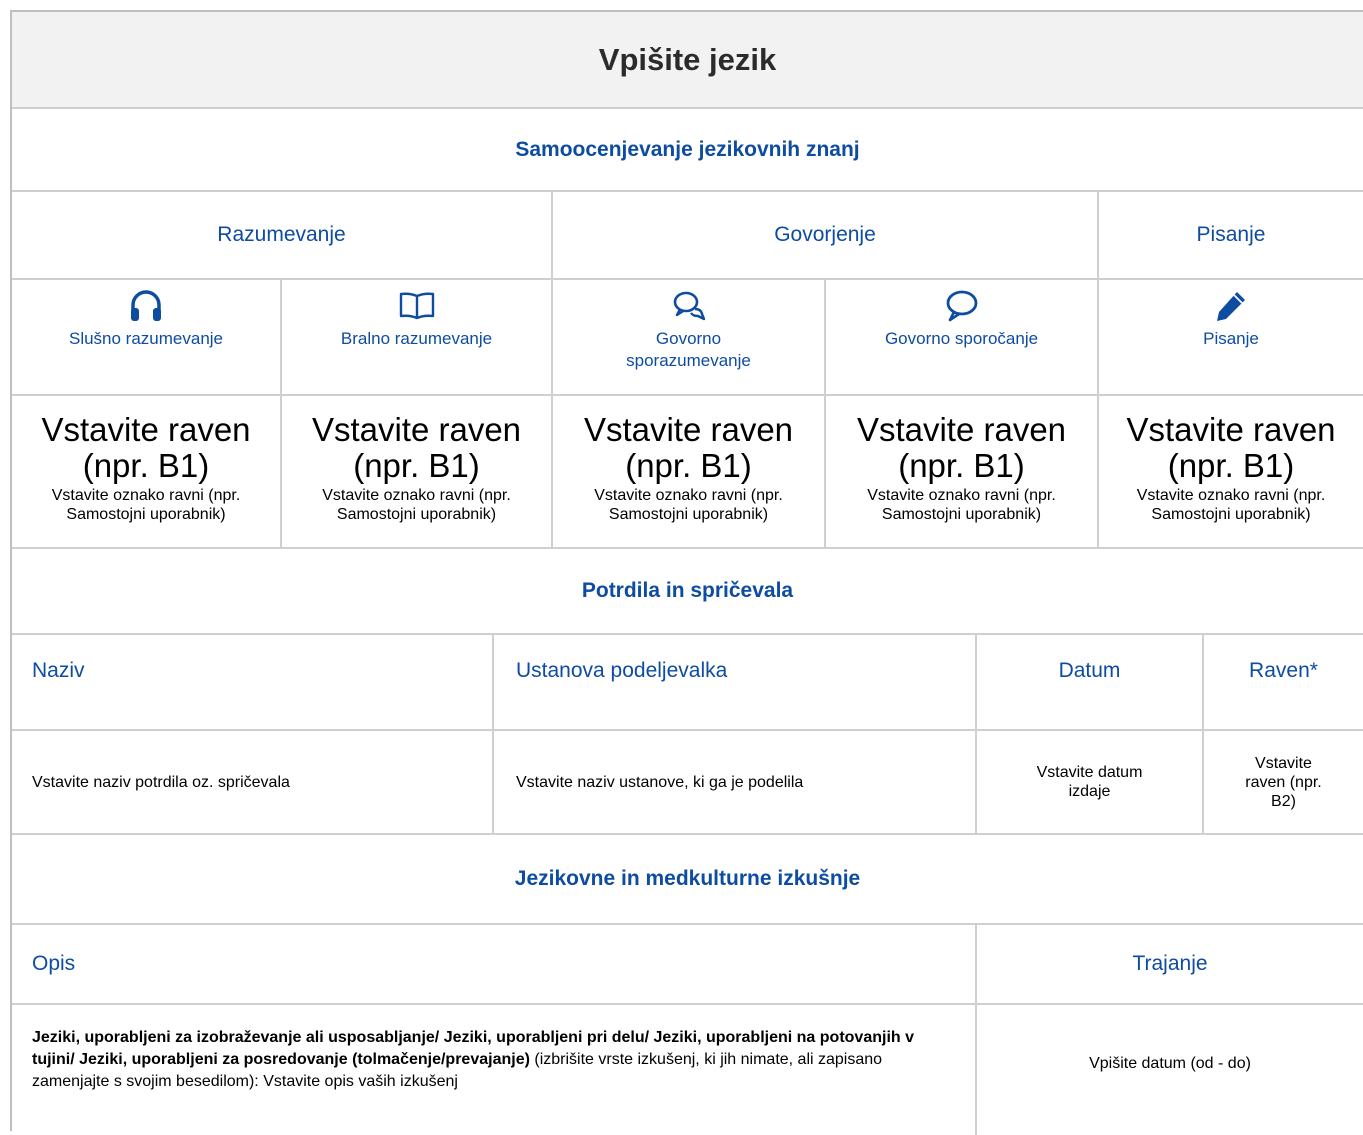  I want to click on skill-label: Pisanje, so click(1231, 338).